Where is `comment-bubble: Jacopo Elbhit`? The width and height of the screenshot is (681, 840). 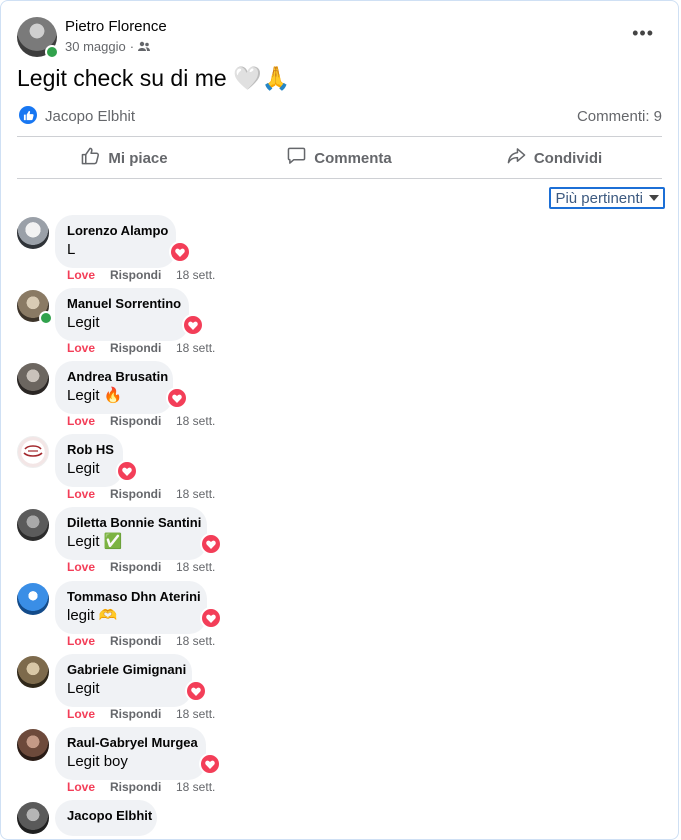 comment-bubble: Jacopo Elbhit is located at coordinates (106, 818).